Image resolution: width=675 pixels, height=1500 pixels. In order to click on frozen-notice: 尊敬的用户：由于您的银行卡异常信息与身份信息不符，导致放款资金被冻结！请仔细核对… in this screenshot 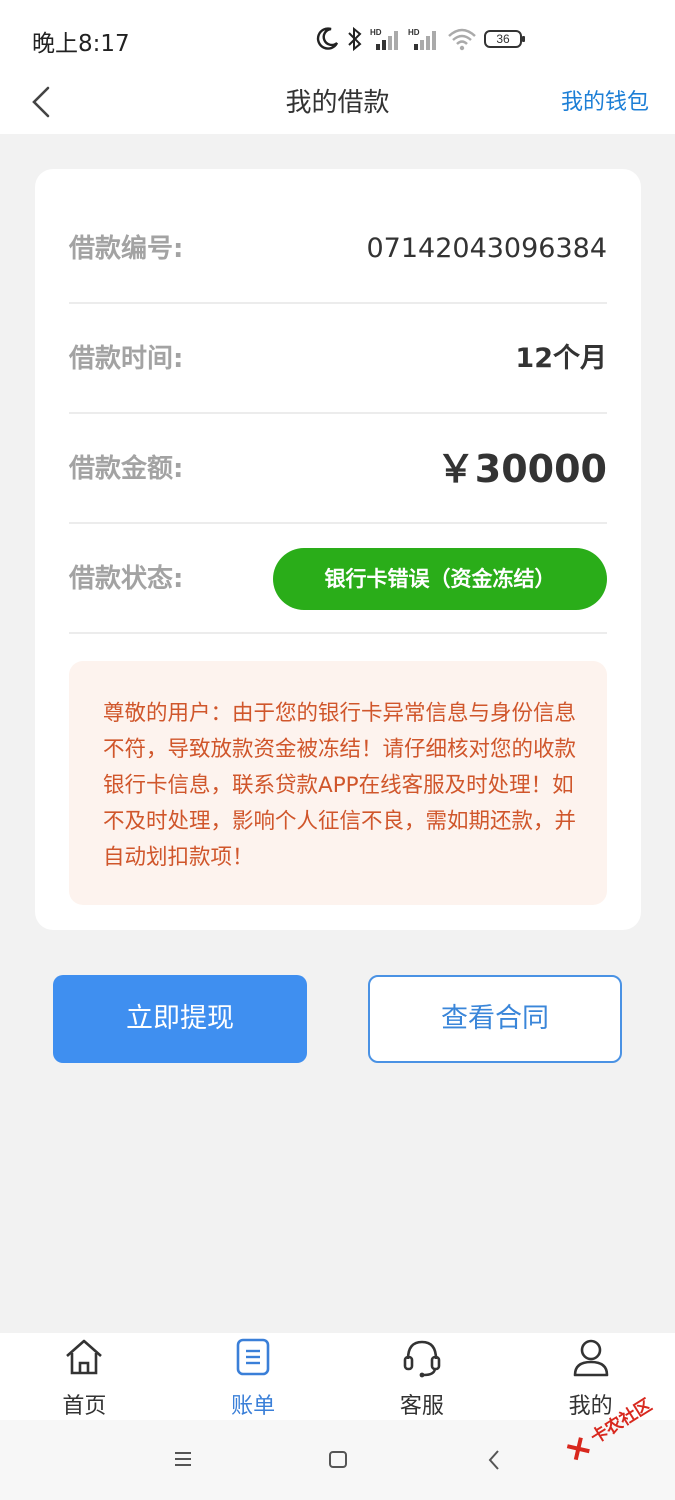, I will do `click(338, 783)`.